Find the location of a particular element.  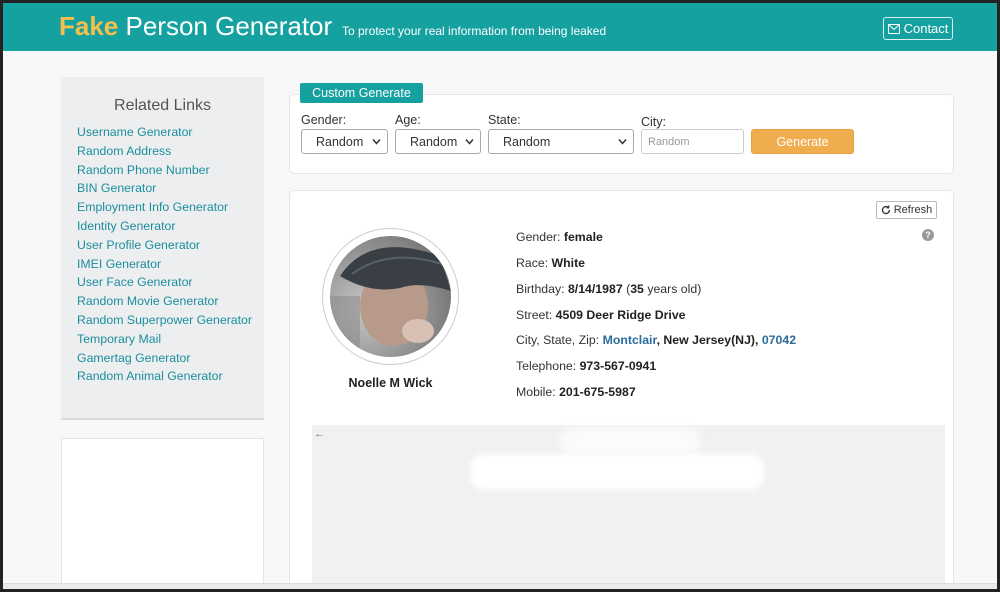

sidebar-link-employment-info-generator: Employment Info Generator is located at coordinates (170, 207).